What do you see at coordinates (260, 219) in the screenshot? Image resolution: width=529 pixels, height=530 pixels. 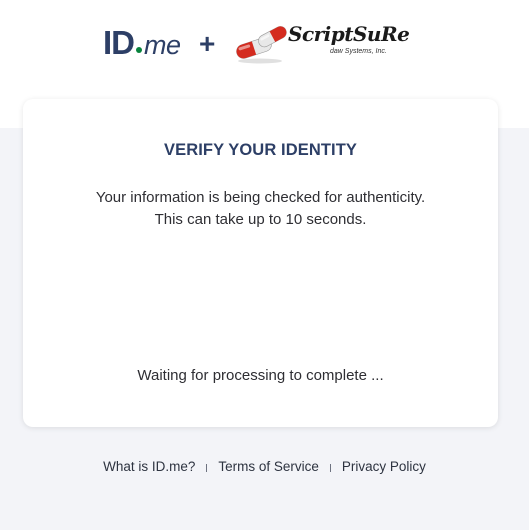 I see `status-message-line-2: This can take up to 10 seconds.` at bounding box center [260, 219].